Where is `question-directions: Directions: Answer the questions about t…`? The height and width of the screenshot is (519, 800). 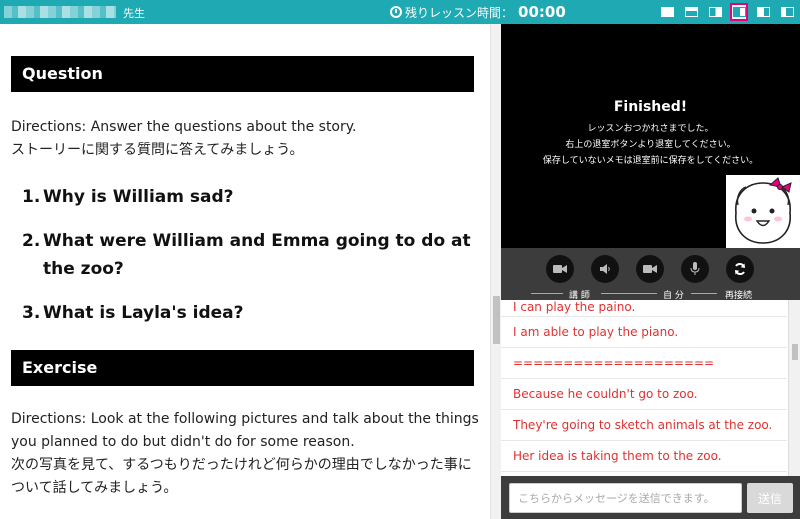 question-directions: Directions: Answer the questions about t… is located at coordinates (246, 139).